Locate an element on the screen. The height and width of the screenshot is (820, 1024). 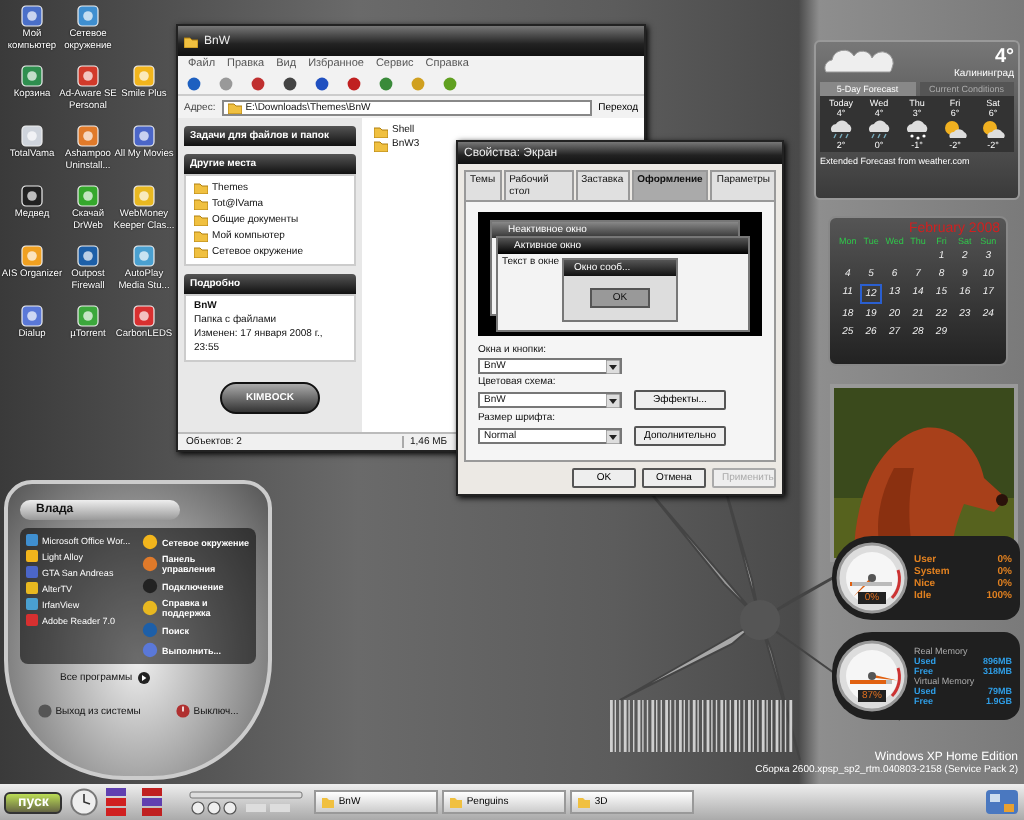
arrow-icon is located at coordinates (144, 678).